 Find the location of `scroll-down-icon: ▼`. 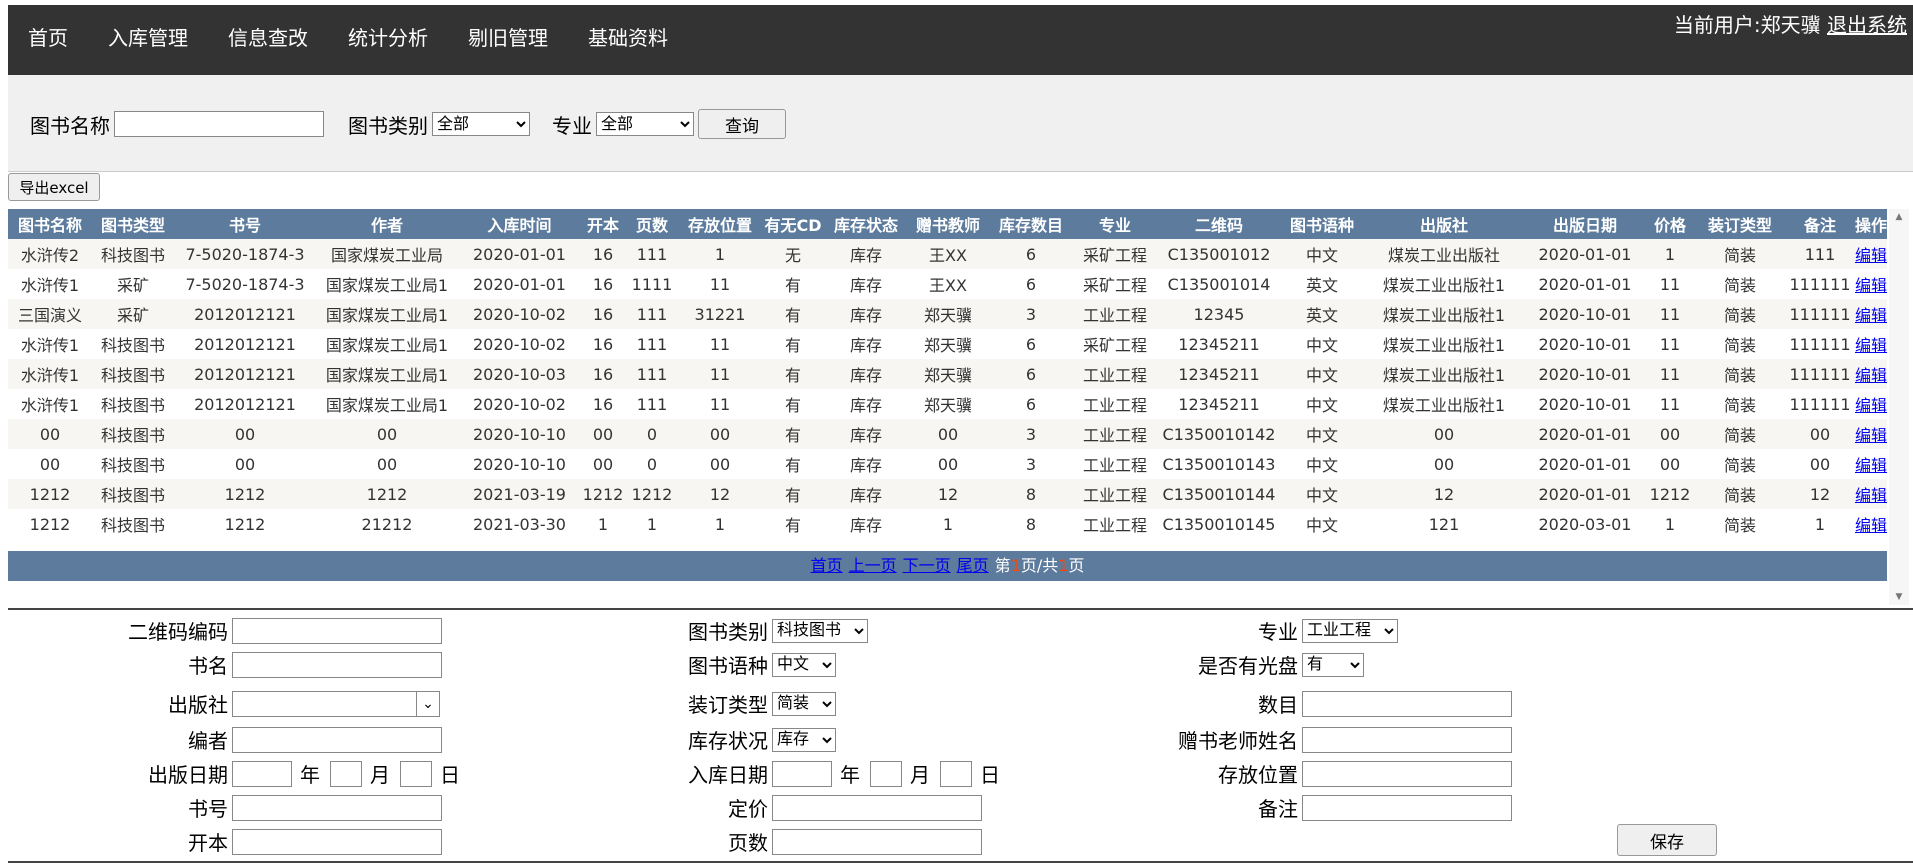

scroll-down-icon: ▼ is located at coordinates (1899, 597).